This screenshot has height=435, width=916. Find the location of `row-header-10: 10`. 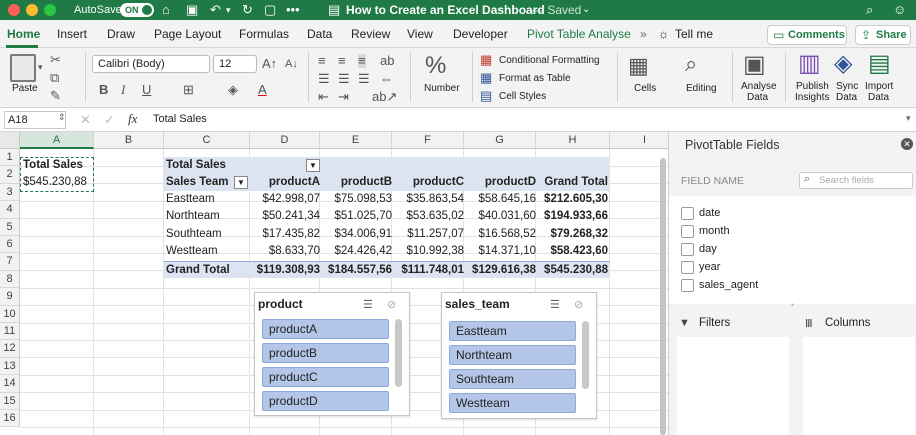

row-header-10: 10 is located at coordinates (10, 314).